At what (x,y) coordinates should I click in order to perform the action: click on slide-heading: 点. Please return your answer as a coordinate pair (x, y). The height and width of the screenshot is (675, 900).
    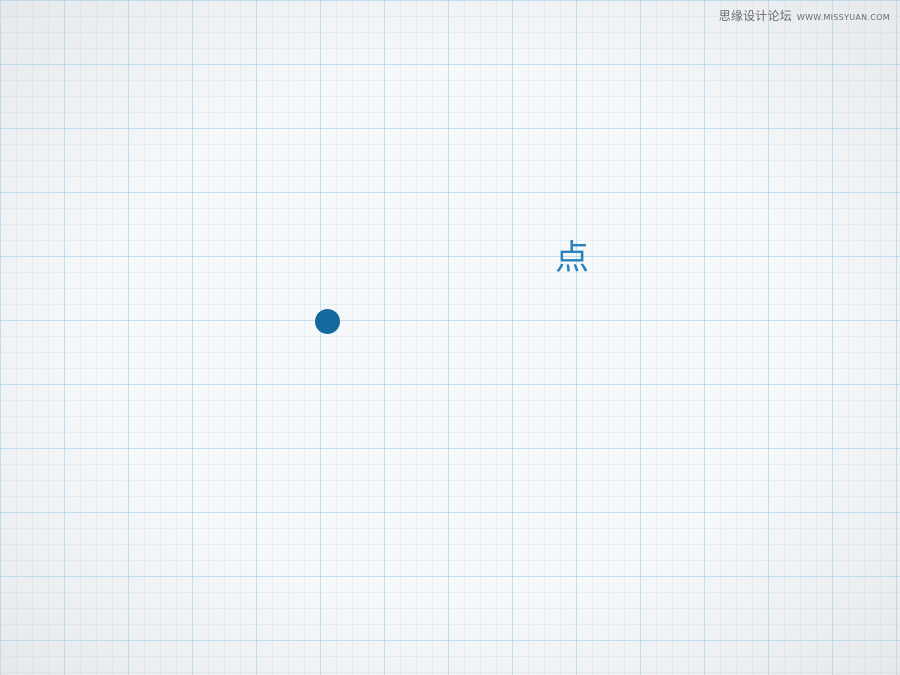
    Looking at the image, I should click on (572, 258).